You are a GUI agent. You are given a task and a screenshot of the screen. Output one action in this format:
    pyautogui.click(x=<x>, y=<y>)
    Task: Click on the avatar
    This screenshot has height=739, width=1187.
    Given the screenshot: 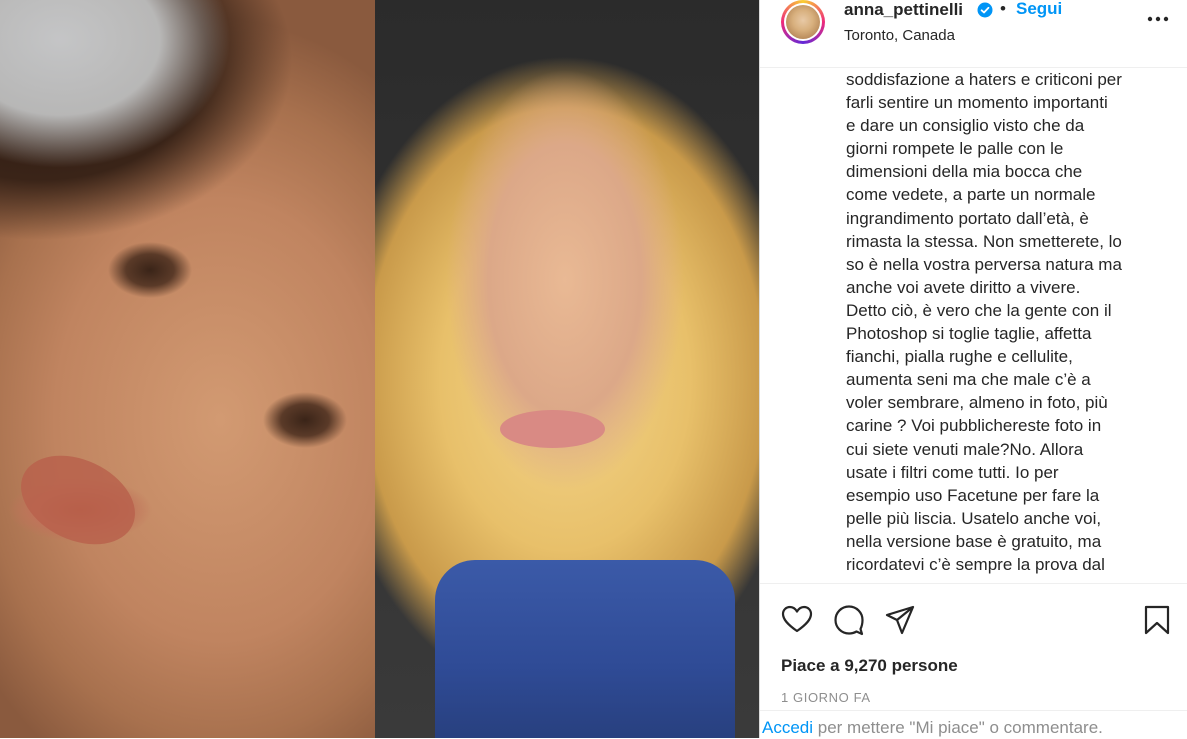 What is the action you would take?
    pyautogui.click(x=803, y=22)
    